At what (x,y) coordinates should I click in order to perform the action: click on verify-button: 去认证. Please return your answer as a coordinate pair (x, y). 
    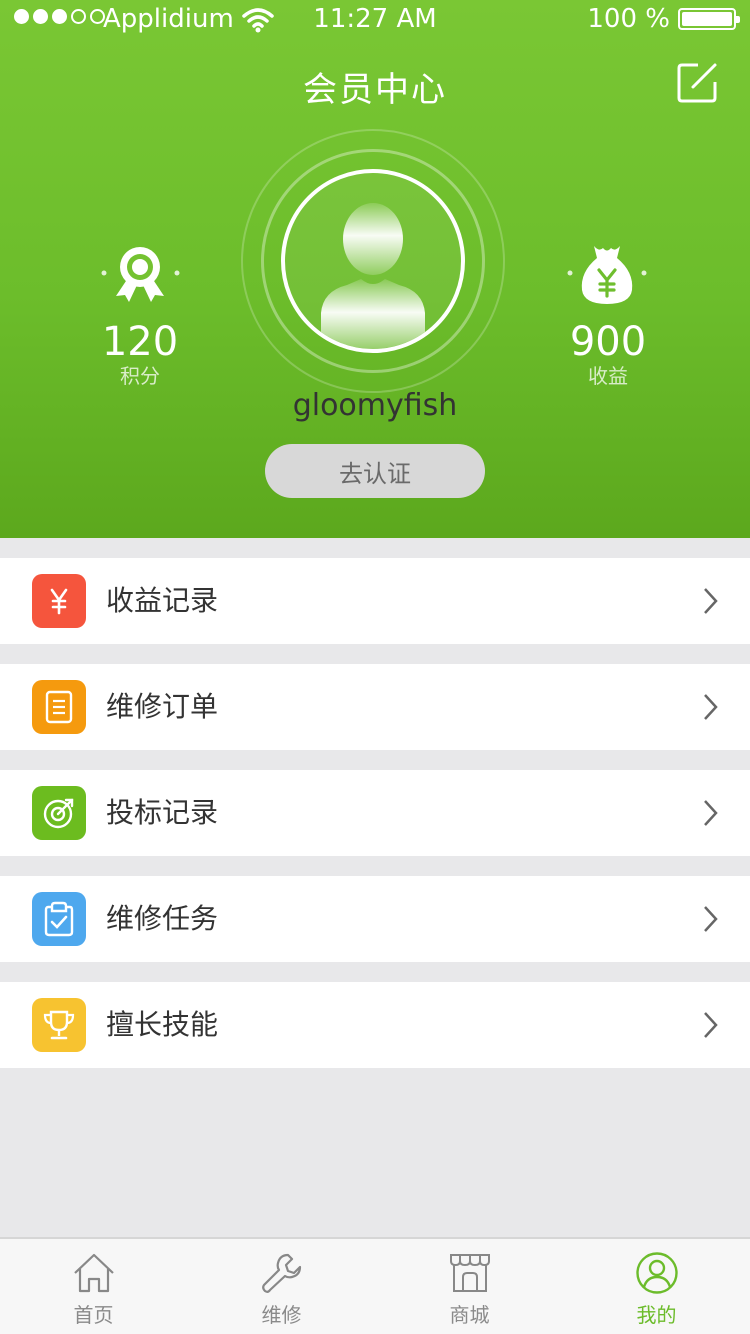
    Looking at the image, I should click on (375, 471).